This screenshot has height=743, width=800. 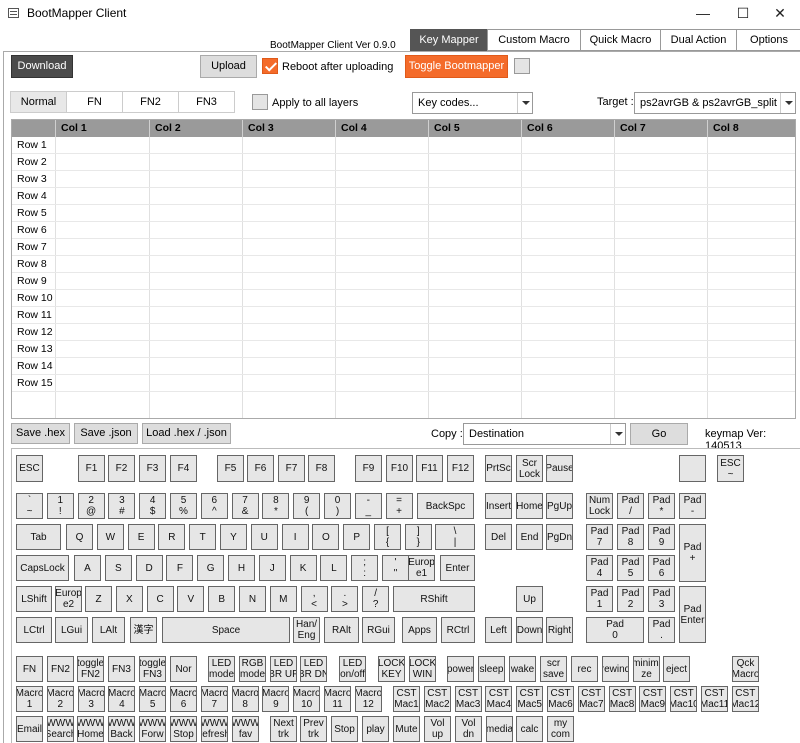 I want to click on key-button: 8 *, so click(x=276, y=506).